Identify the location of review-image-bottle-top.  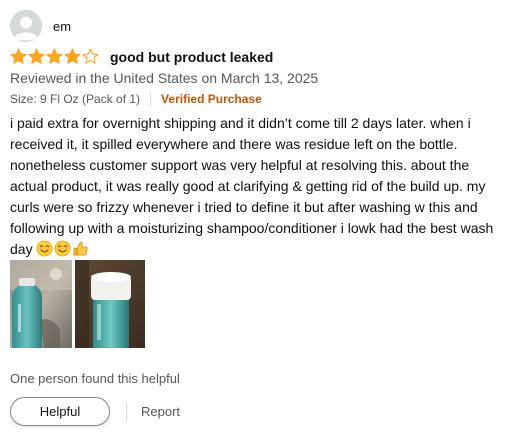
(110, 304).